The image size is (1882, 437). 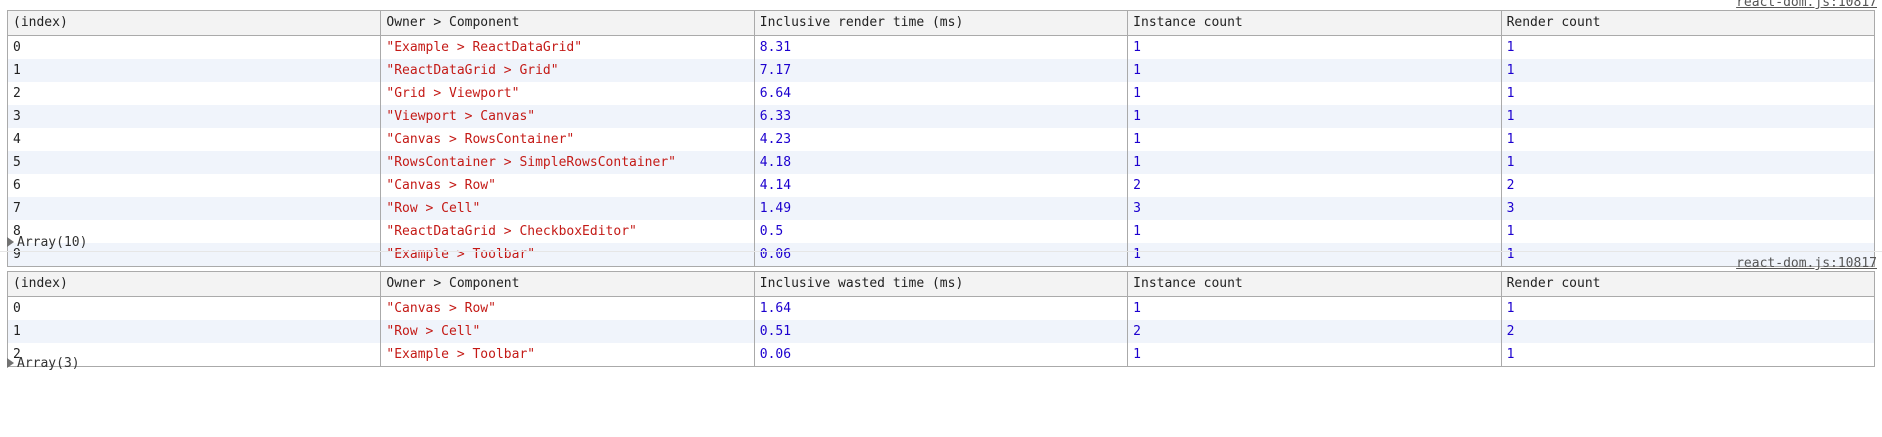 I want to click on table-row: 6 "Canvas > Row" 4.14 2 2, so click(x=941, y=185).